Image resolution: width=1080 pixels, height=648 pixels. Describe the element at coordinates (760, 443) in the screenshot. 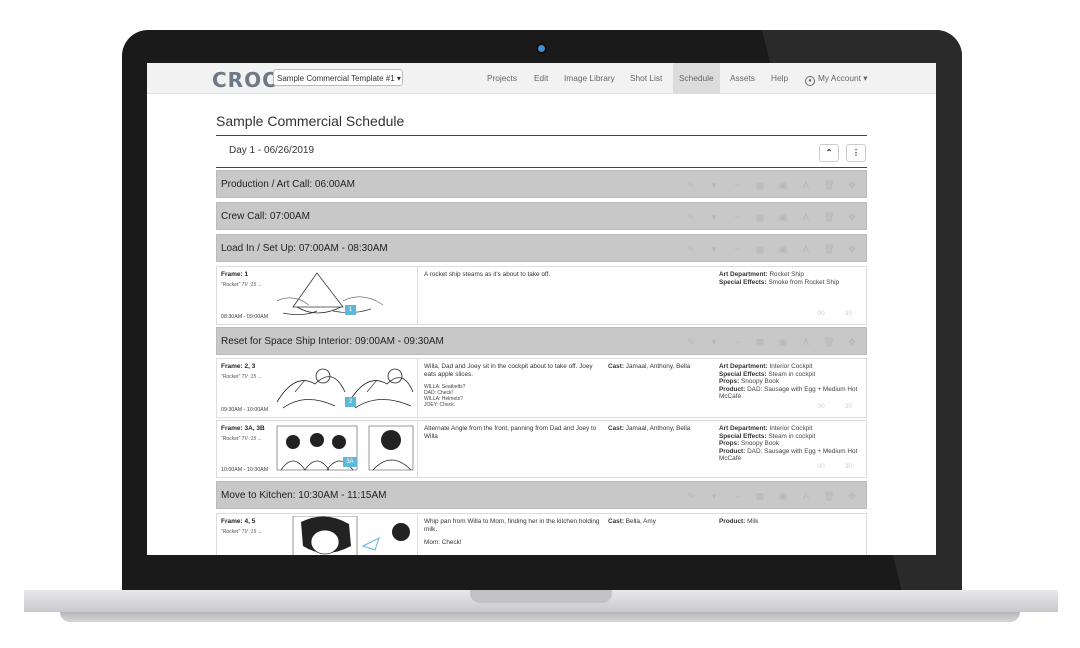

I see `dept-value: Snoopy Book` at that location.